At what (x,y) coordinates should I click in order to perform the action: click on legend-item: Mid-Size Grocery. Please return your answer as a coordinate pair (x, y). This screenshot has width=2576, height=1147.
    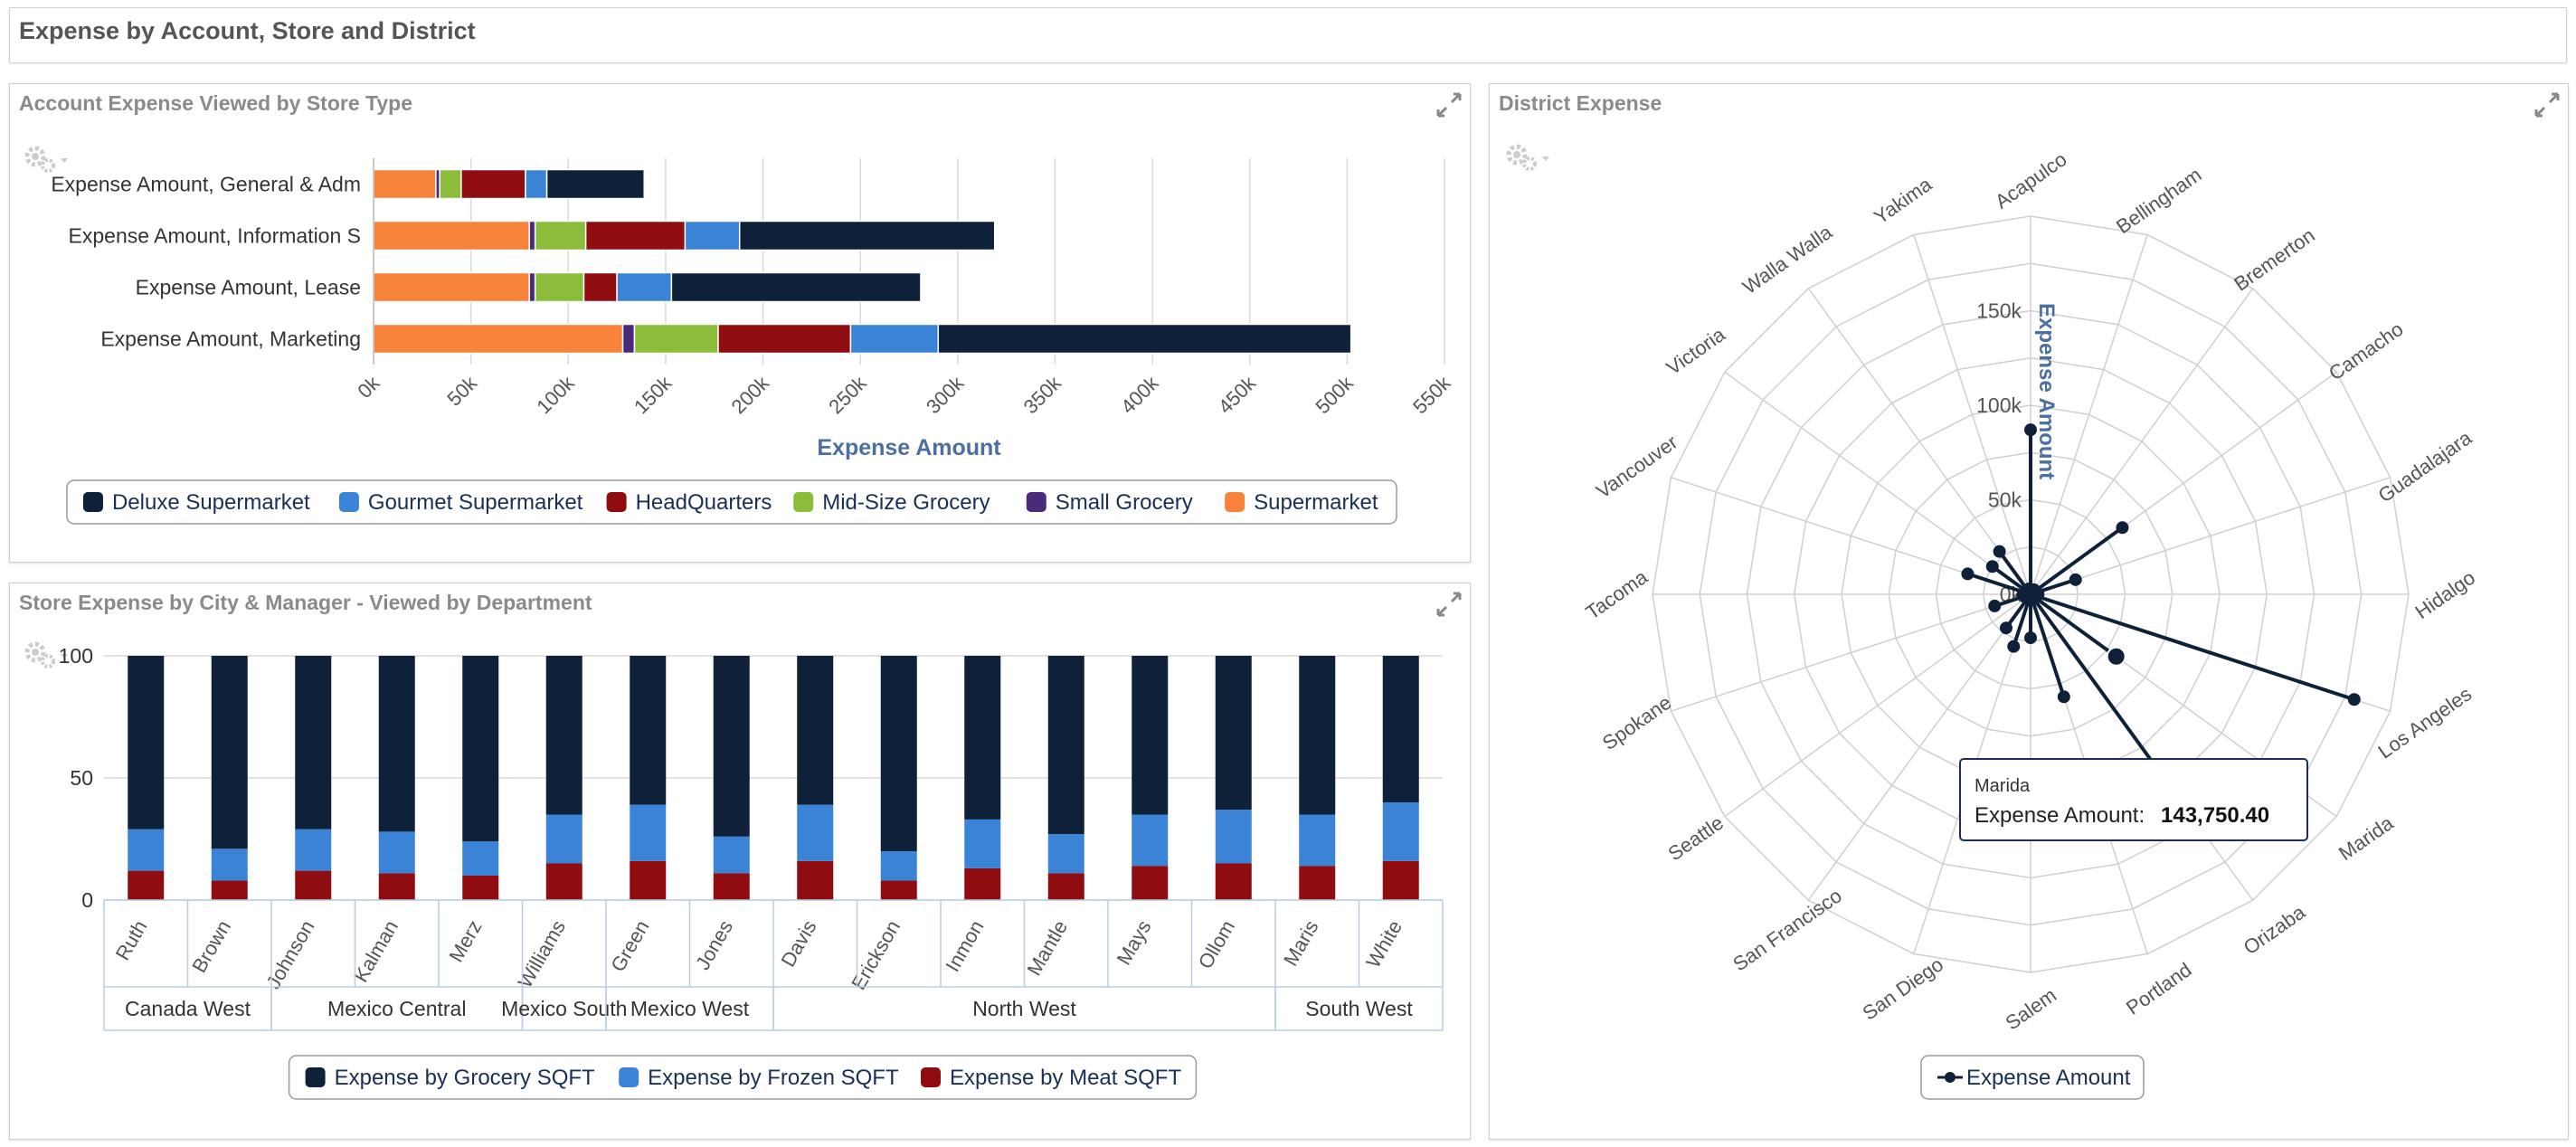
    Looking at the image, I should click on (891, 503).